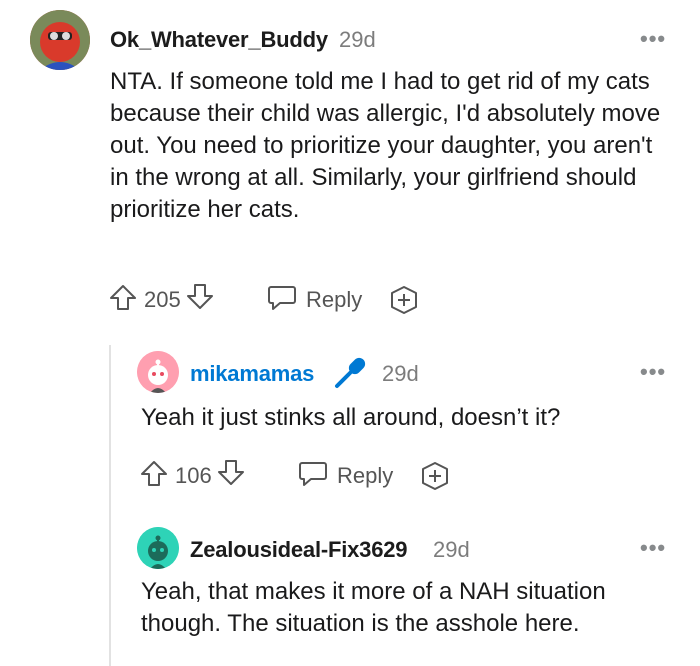 This screenshot has height=666, width=700. Describe the element at coordinates (299, 550) in the screenshot. I see `comment-username: Zealousideal-Fix3629` at that location.